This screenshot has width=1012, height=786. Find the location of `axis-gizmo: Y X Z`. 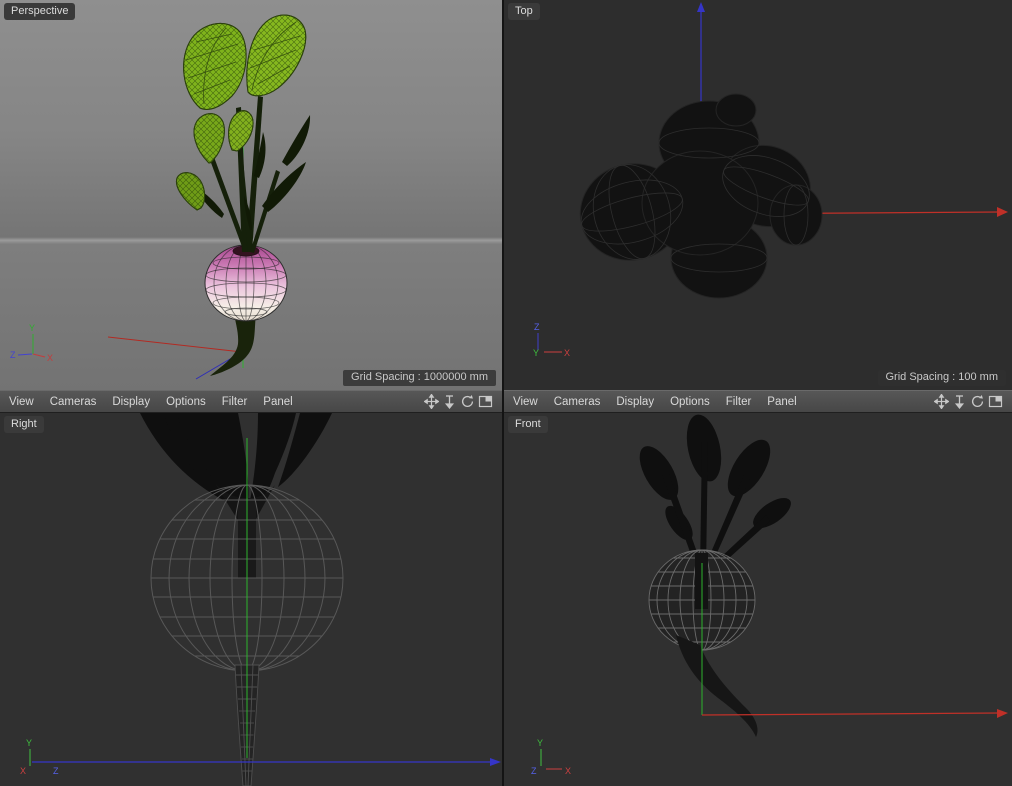

axis-gizmo: Y X Z is located at coordinates (39, 757).